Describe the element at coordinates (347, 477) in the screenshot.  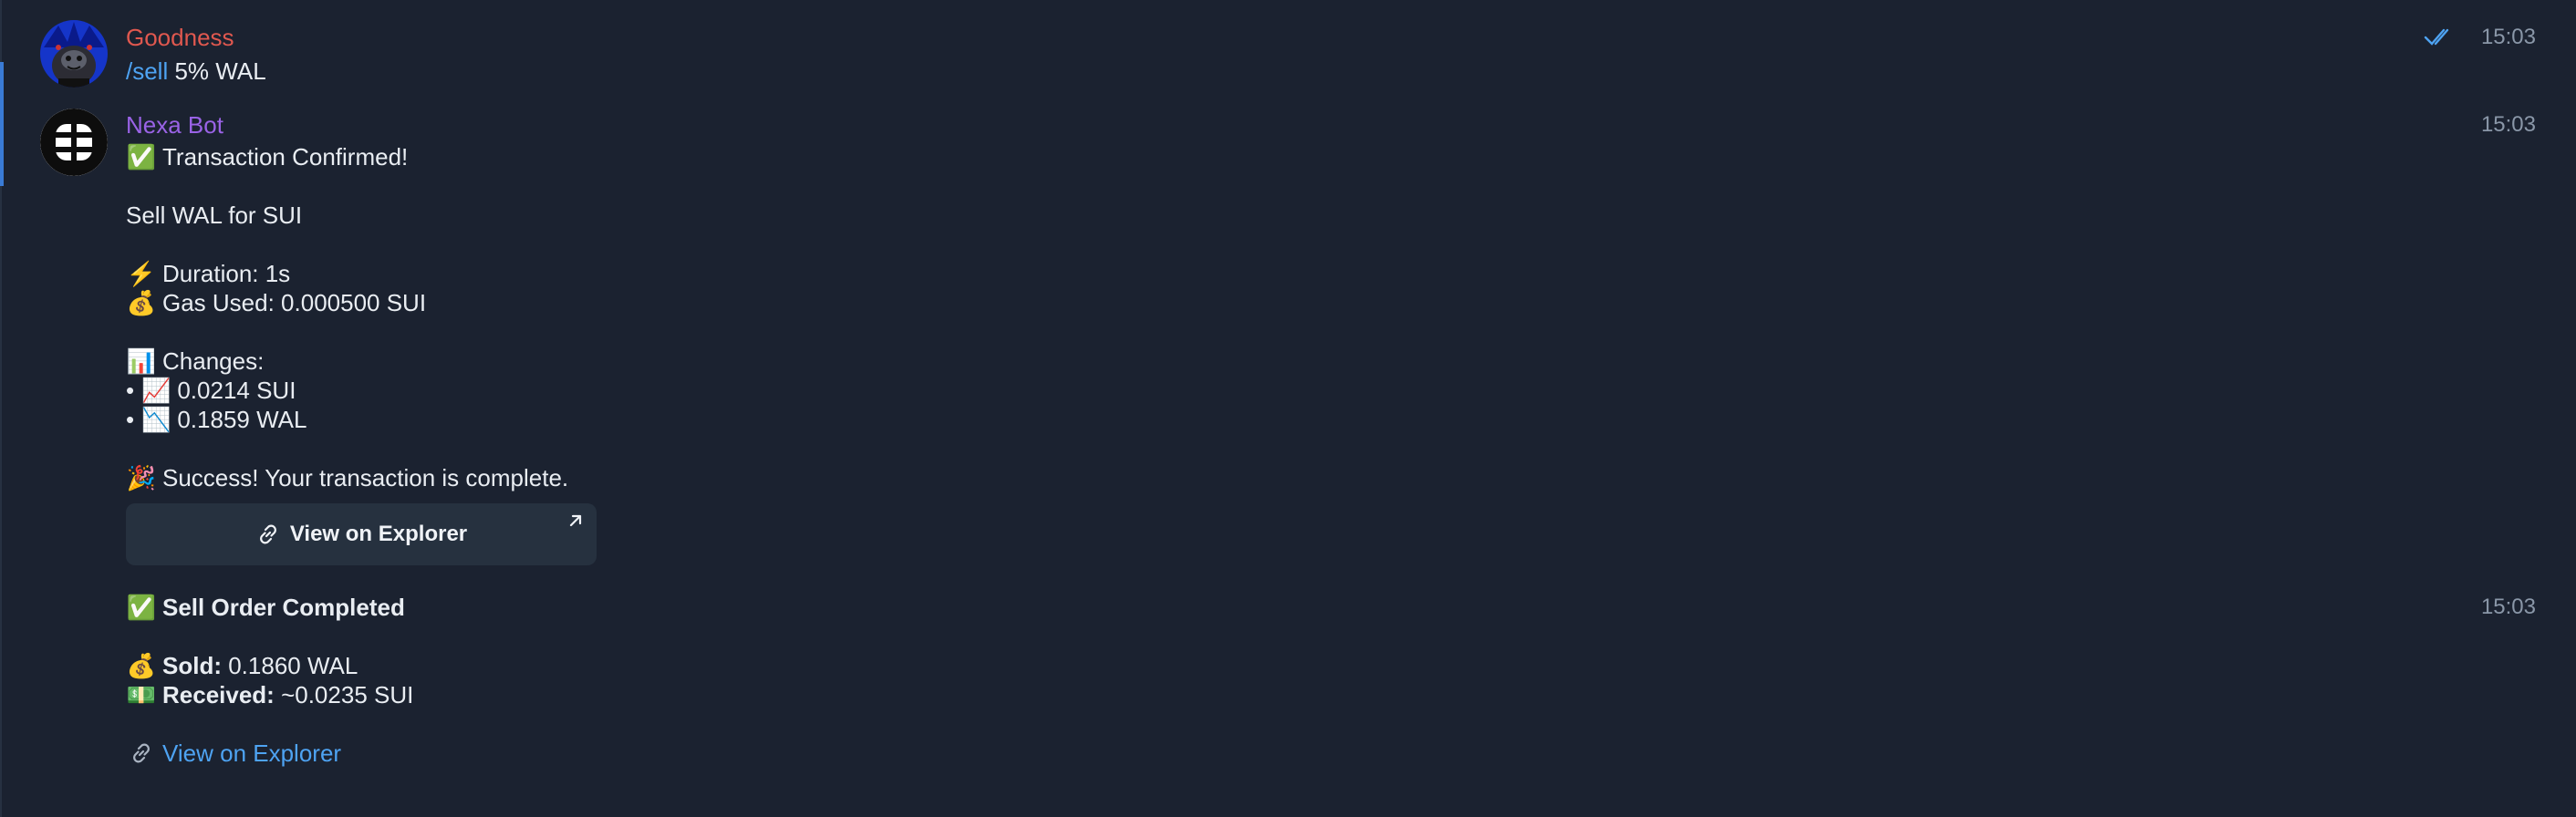
I see `message-line: 🎉 Success! Your transaction is complete.` at that location.